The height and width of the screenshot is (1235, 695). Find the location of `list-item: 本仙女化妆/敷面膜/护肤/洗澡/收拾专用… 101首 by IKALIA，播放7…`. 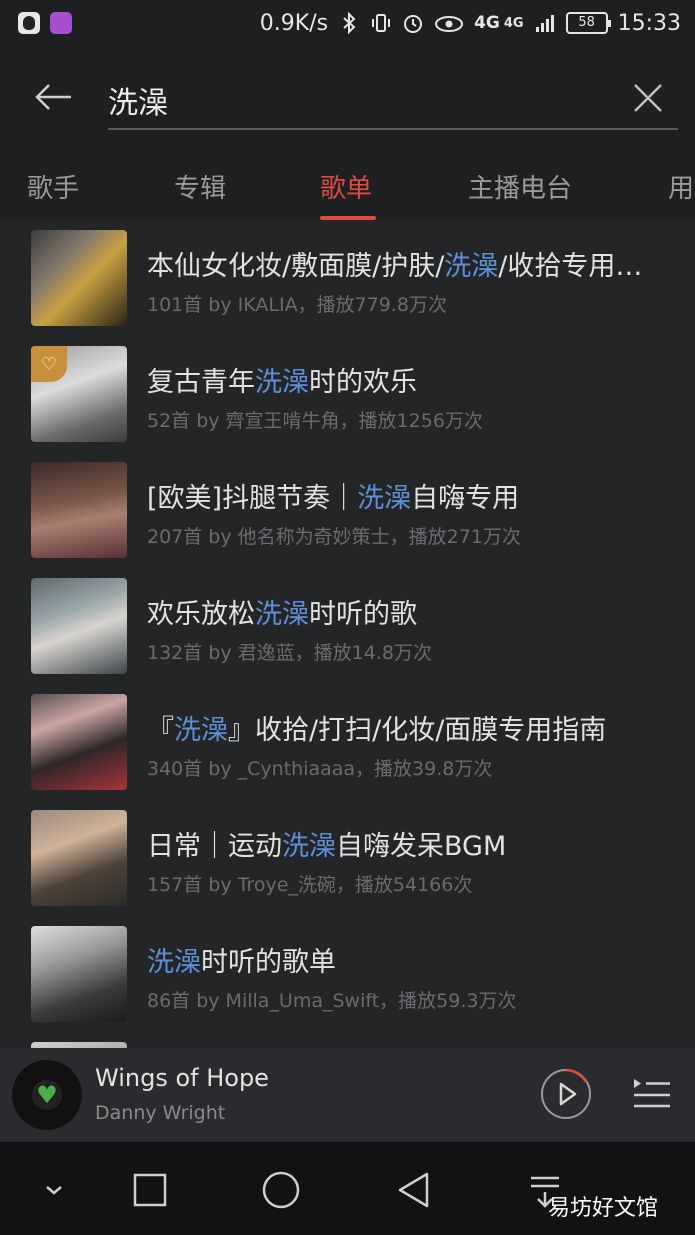

list-item: 本仙女化妆/敷面膜/护肤/洗澡/收拾专用… 101首 by IKALIA，播放7… is located at coordinates (347, 278).